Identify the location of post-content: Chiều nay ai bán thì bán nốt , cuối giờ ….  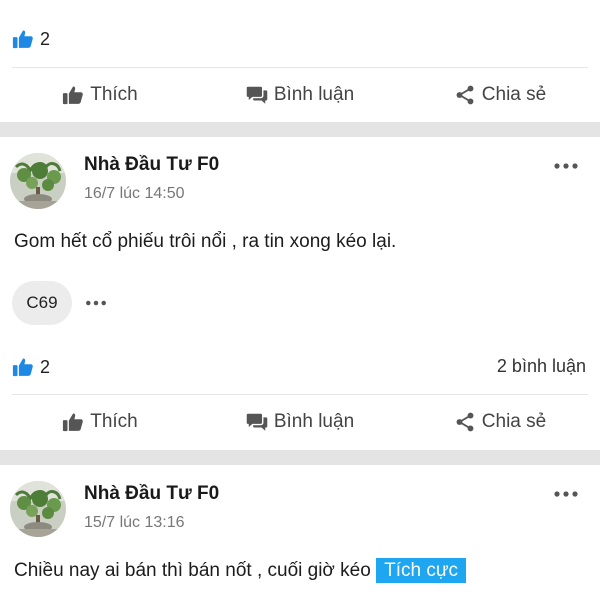
(240, 570).